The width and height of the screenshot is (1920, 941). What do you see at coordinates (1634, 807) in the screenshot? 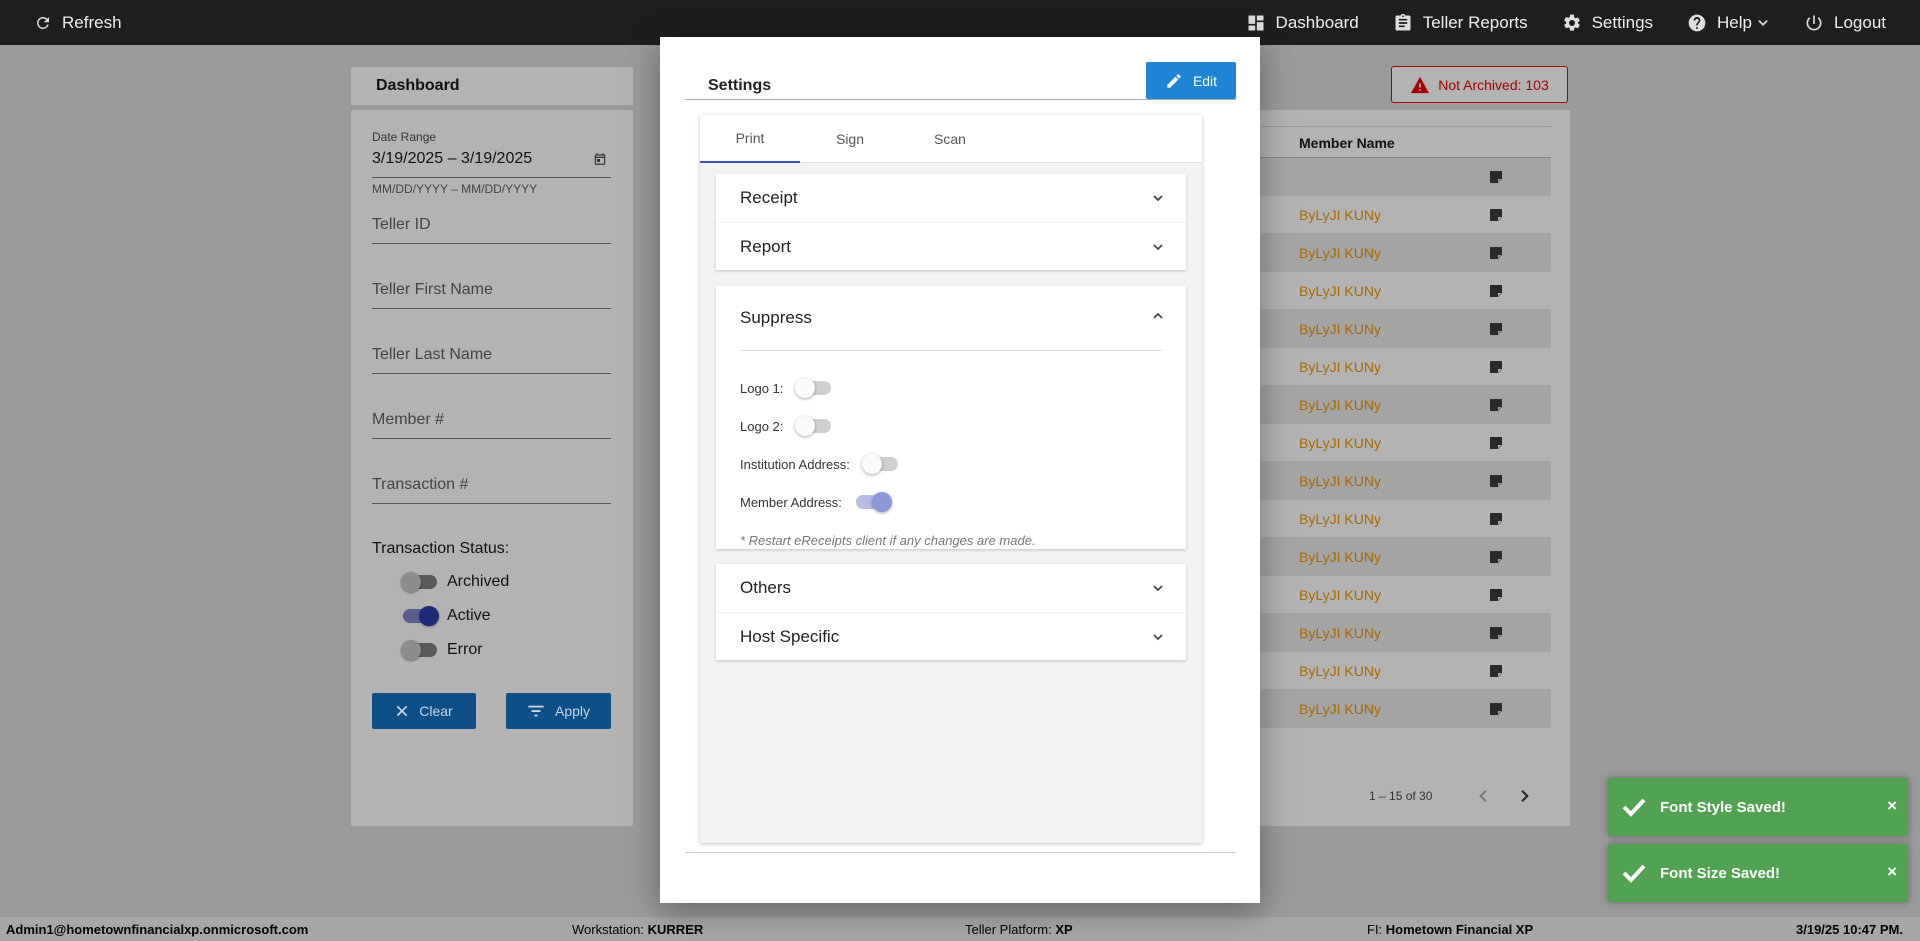
I see `check-icon` at bounding box center [1634, 807].